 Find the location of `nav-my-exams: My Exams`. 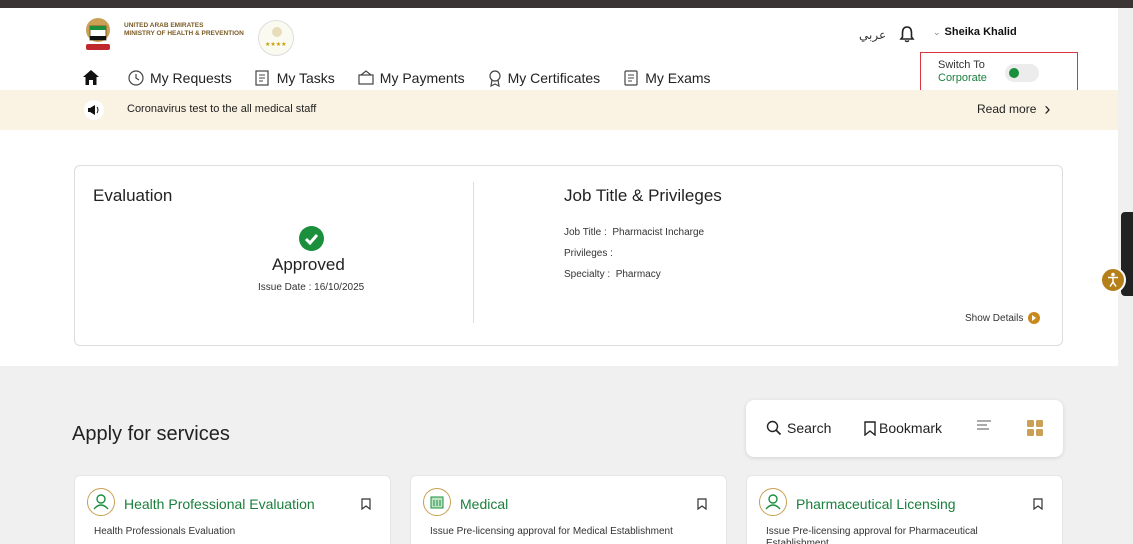

nav-my-exams: My Exams is located at coordinates (666, 78).